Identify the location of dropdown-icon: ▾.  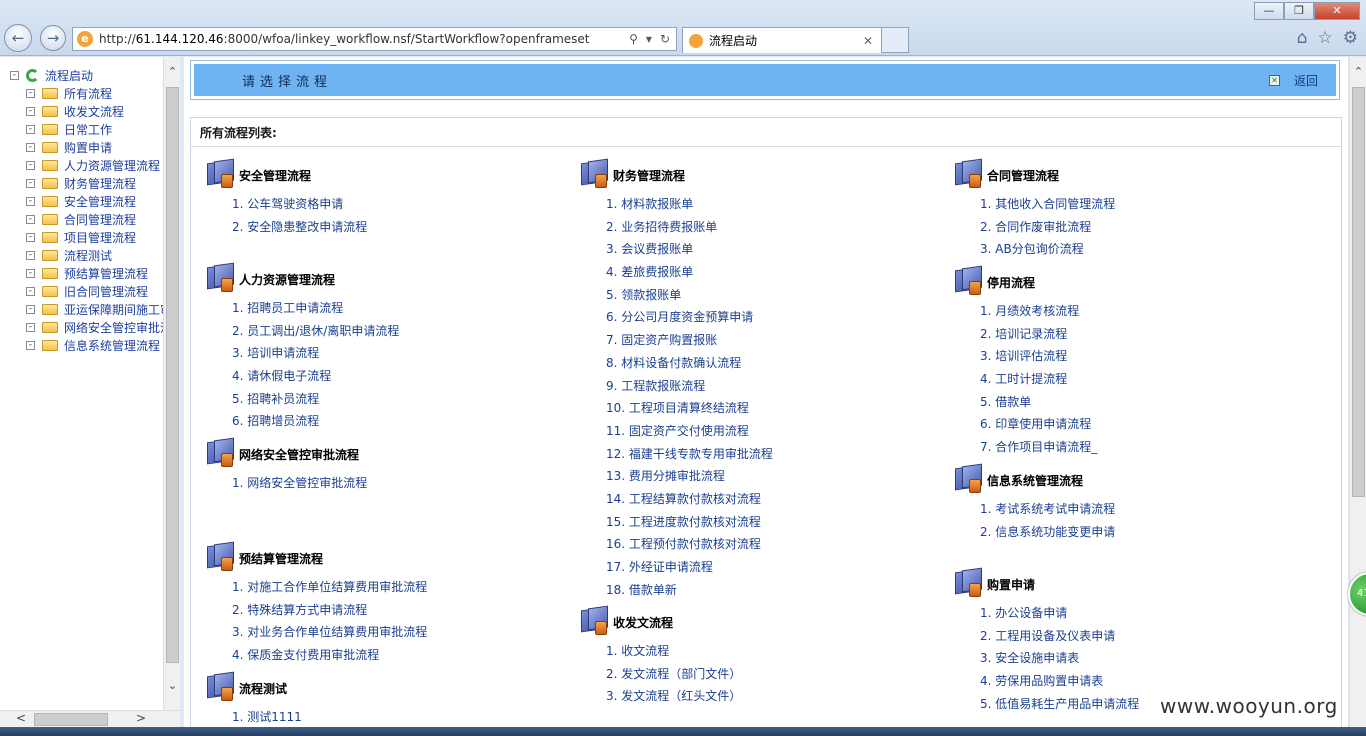
(649, 39).